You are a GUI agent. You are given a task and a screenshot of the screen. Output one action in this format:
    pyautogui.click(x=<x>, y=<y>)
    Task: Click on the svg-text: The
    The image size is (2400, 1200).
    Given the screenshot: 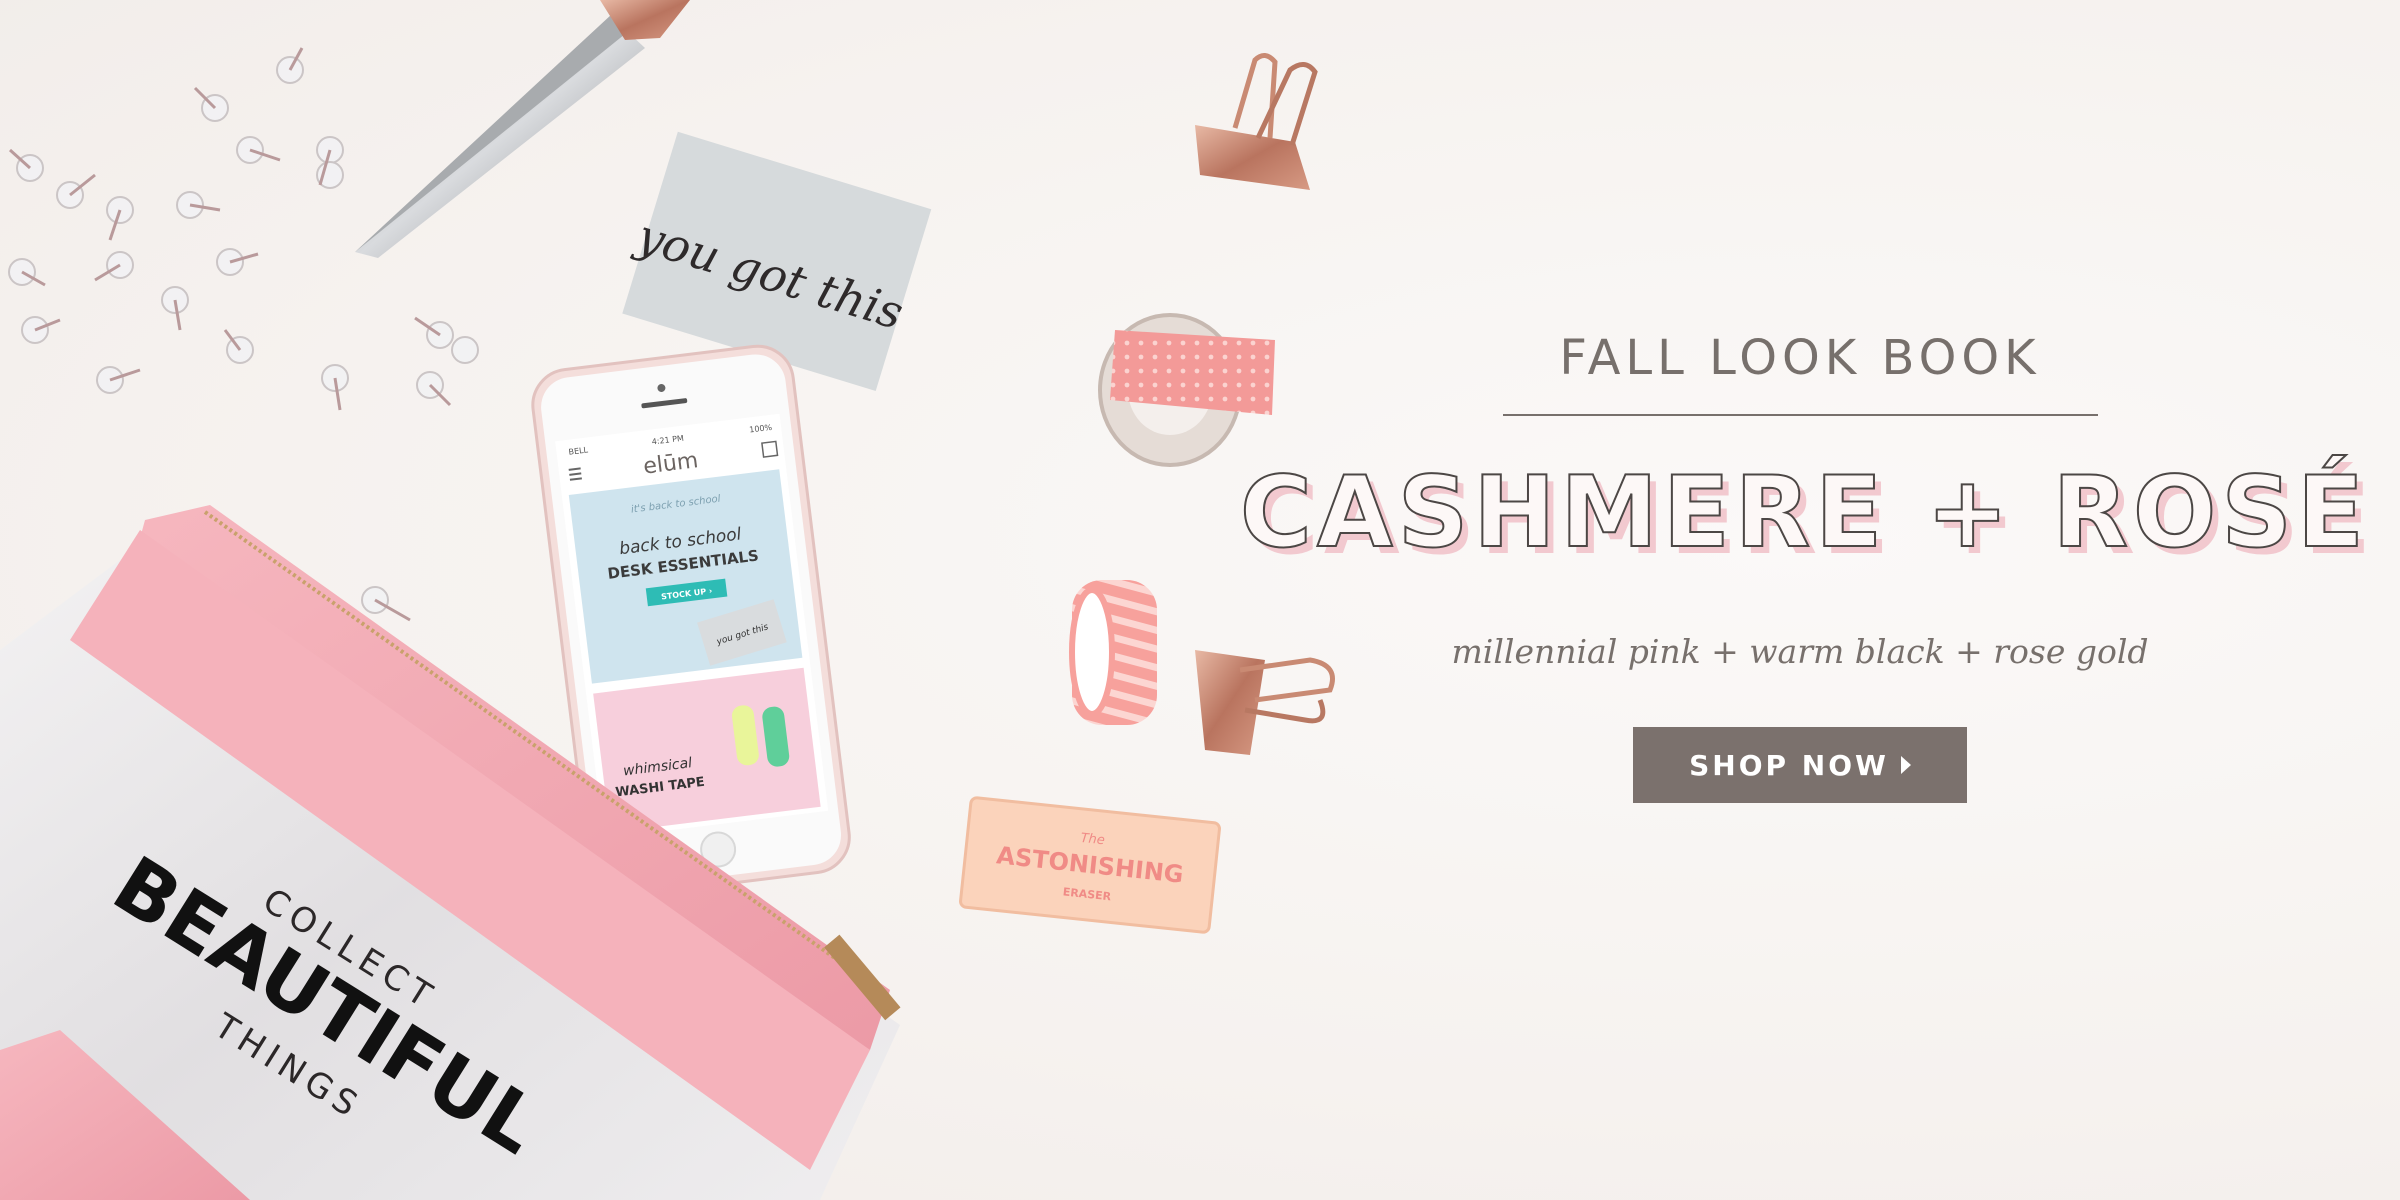 What is the action you would take?
    pyautogui.click(x=1093, y=839)
    